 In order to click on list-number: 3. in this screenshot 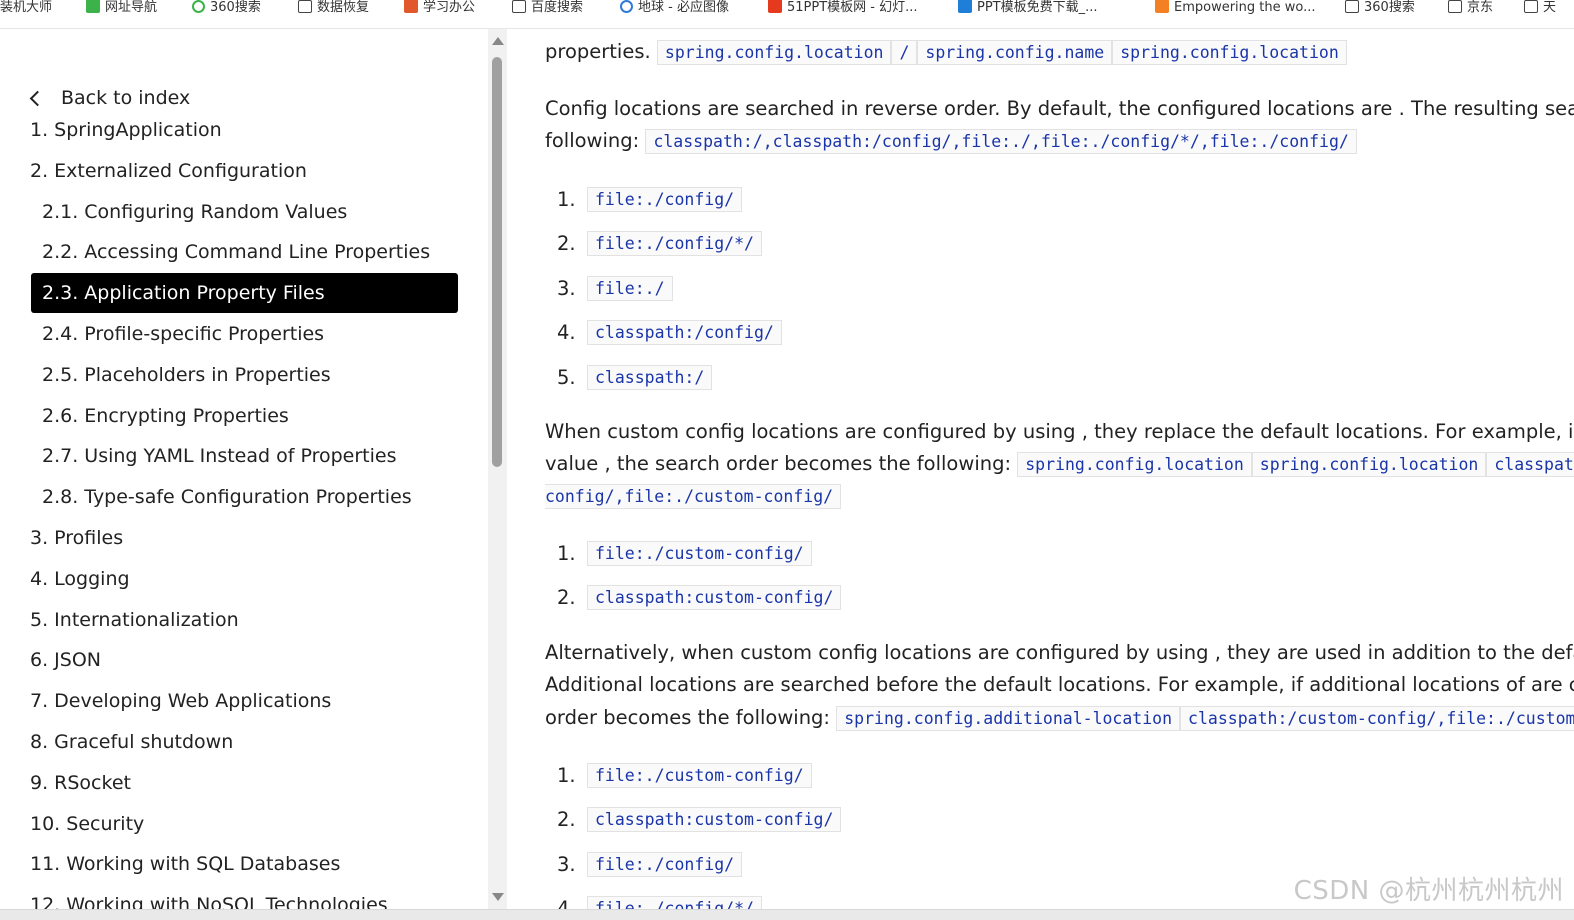, I will do `click(566, 864)`.